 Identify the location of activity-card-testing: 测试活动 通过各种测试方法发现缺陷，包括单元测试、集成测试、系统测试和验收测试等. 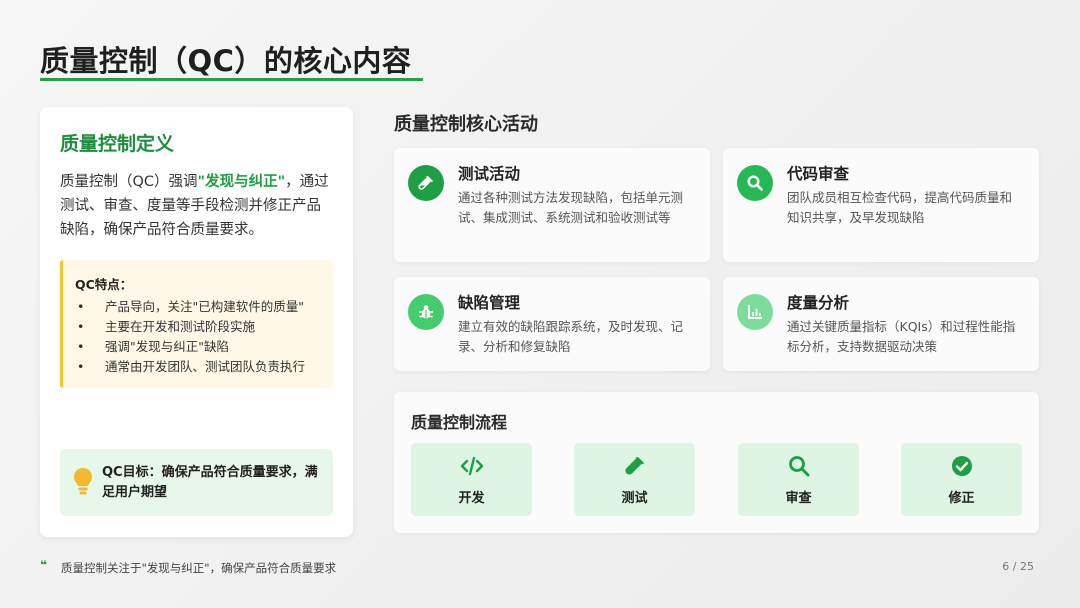
(552, 205).